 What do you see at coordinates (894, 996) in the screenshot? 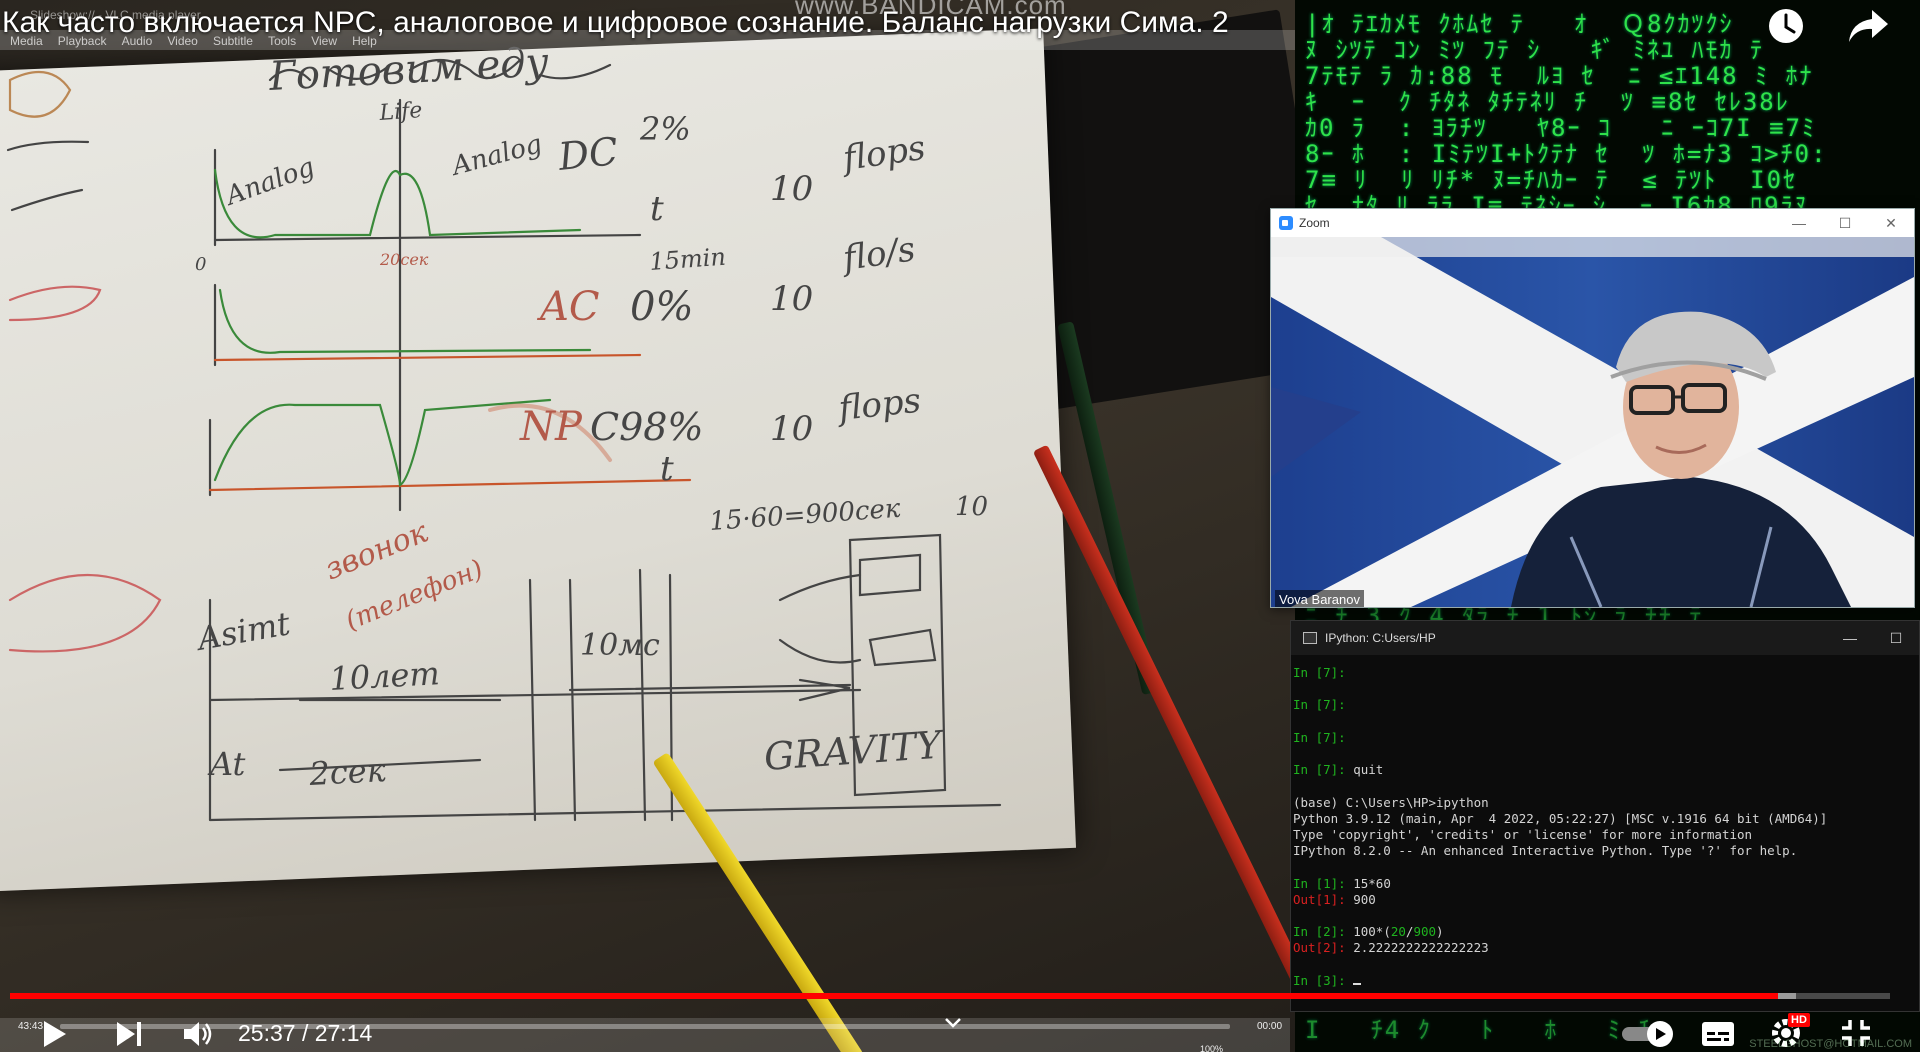
I see `played-bar` at bounding box center [894, 996].